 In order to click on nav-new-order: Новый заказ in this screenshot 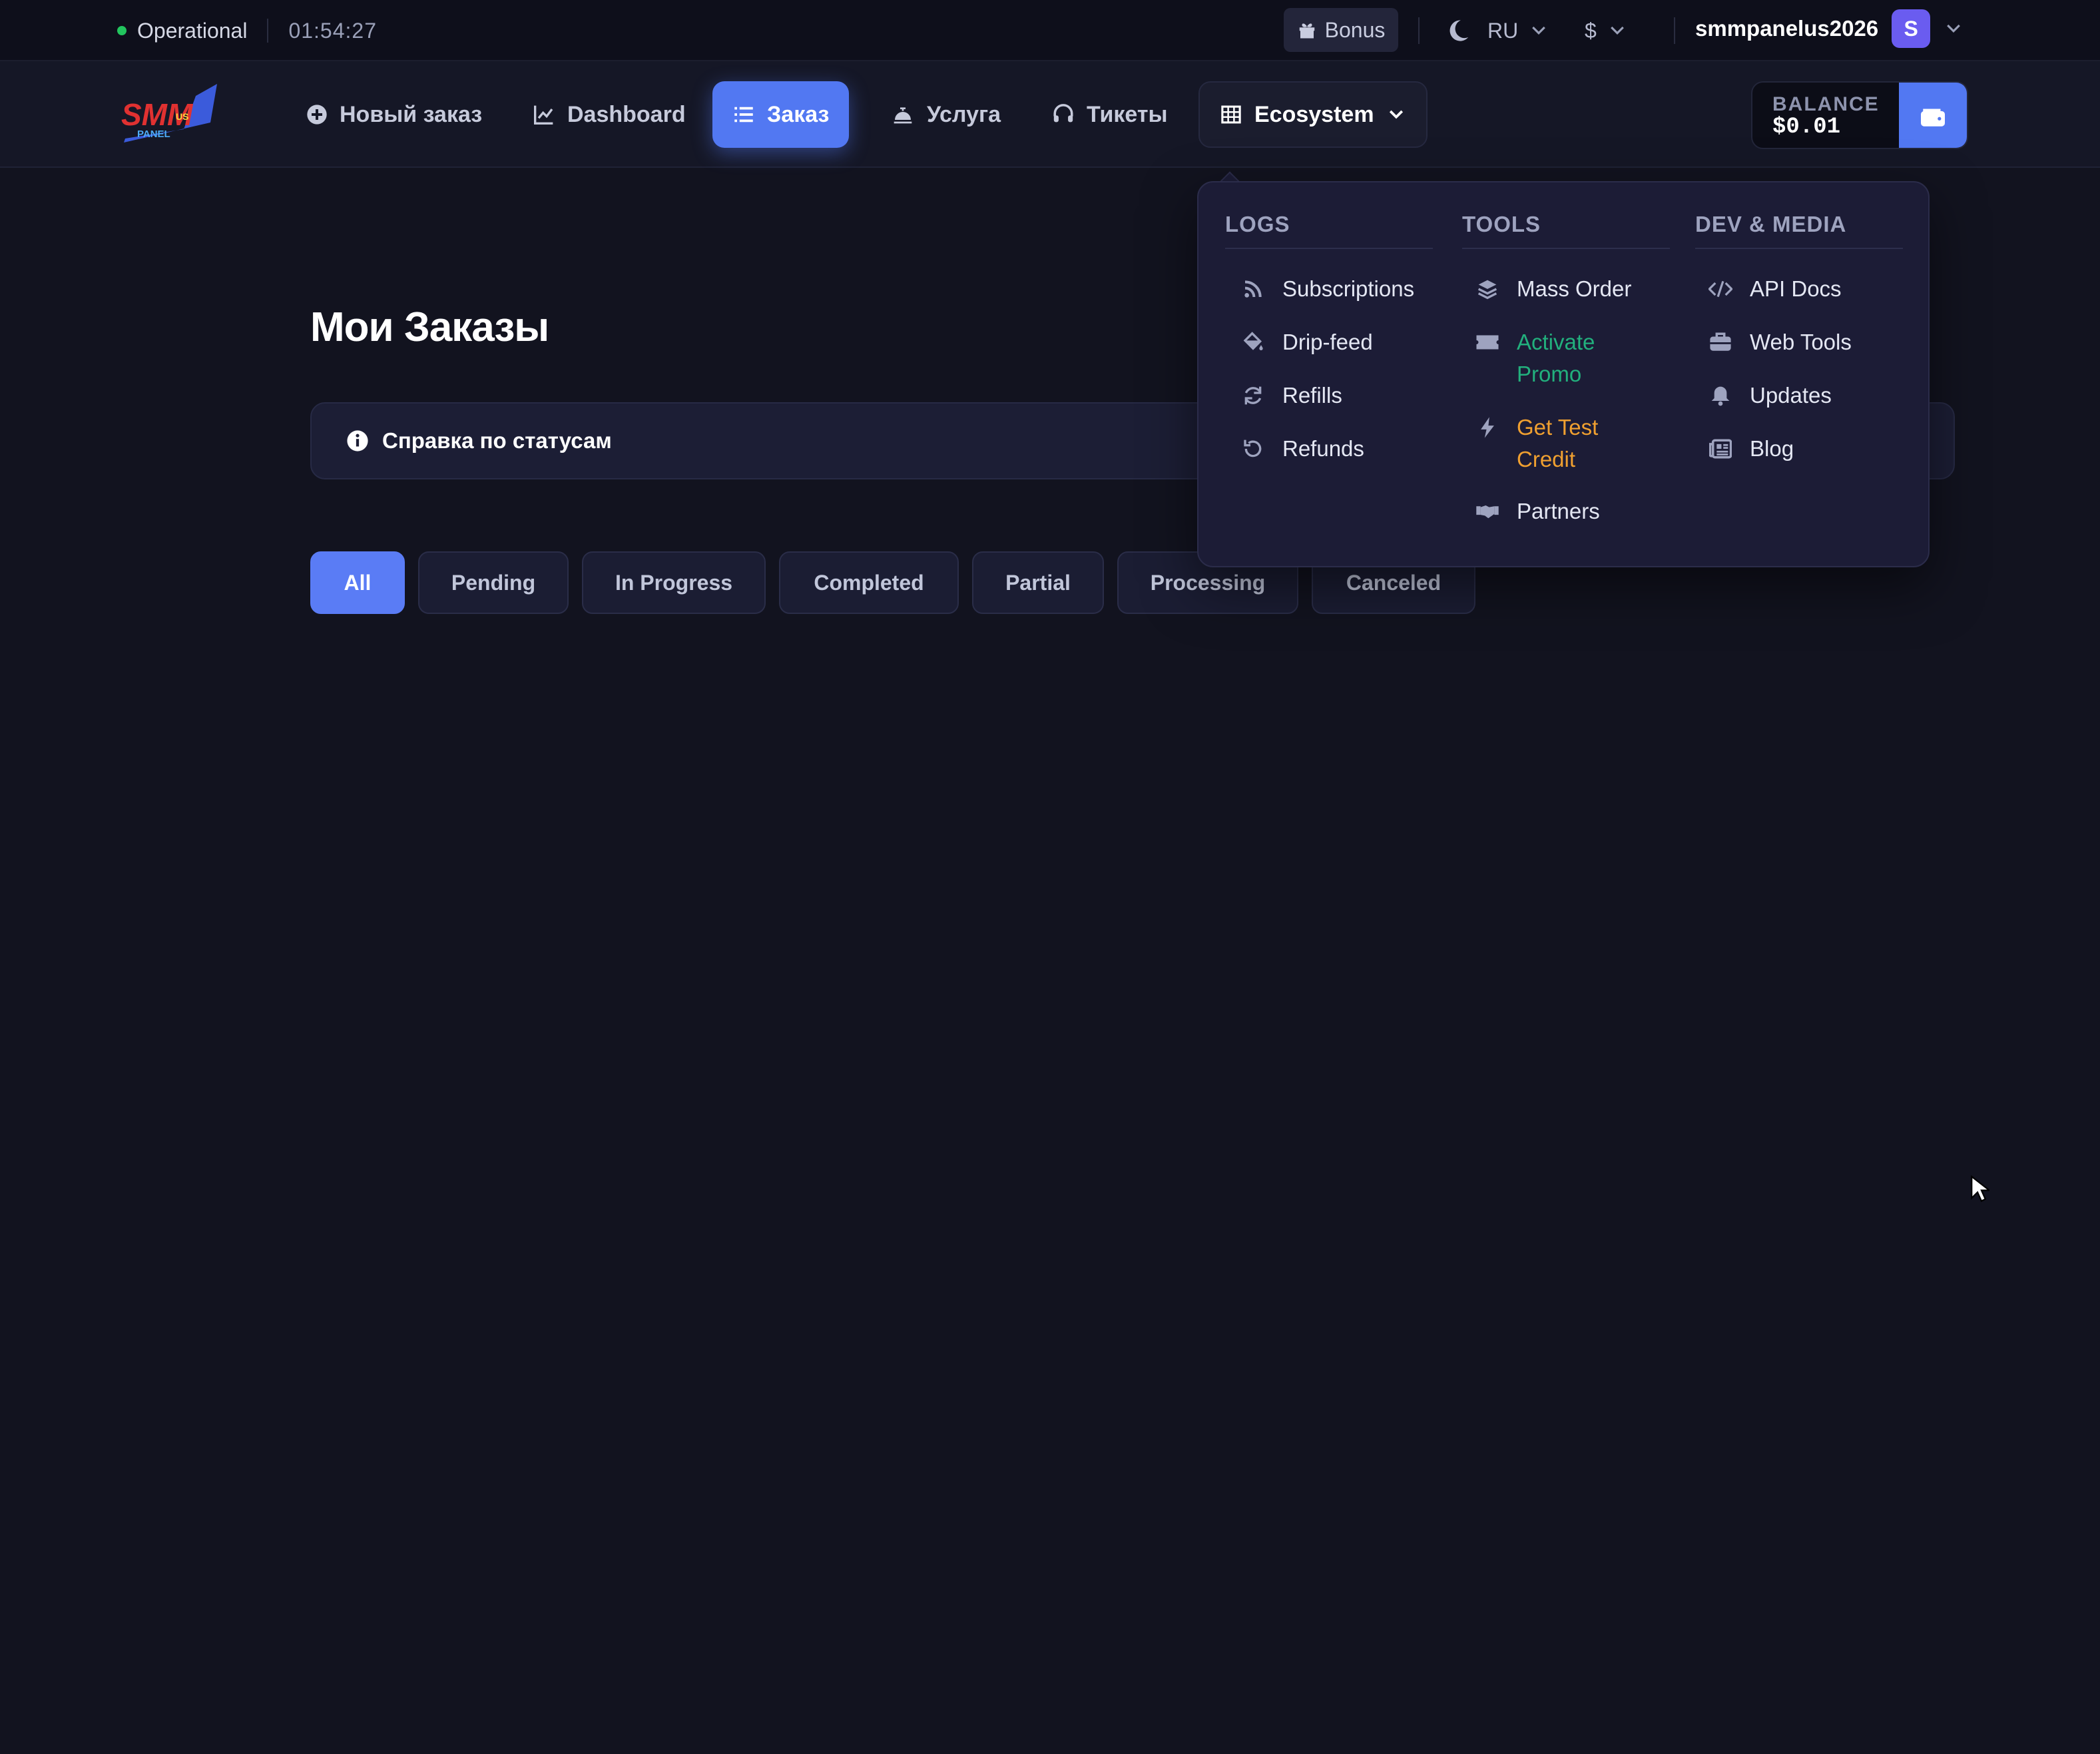, I will do `click(394, 114)`.